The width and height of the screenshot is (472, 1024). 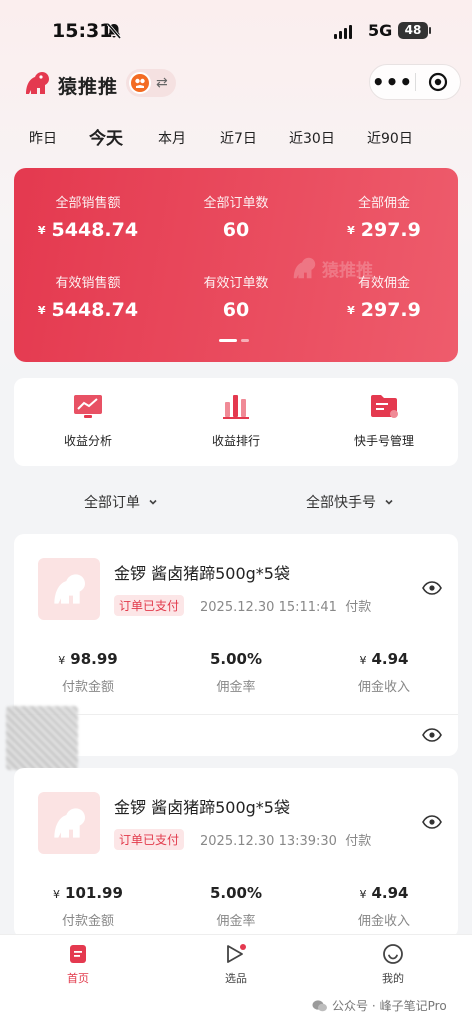 I want to click on wechat-icon, so click(x=319, y=1005).